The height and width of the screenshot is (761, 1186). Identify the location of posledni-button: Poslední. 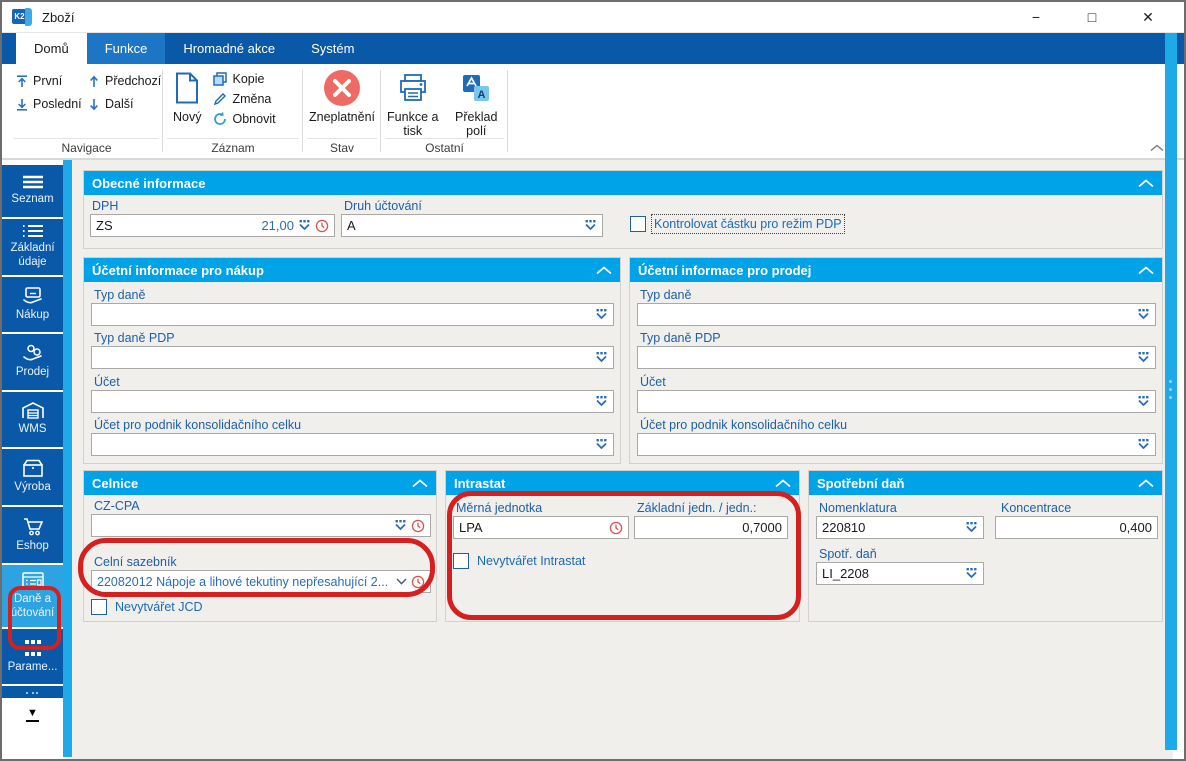
(52, 104).